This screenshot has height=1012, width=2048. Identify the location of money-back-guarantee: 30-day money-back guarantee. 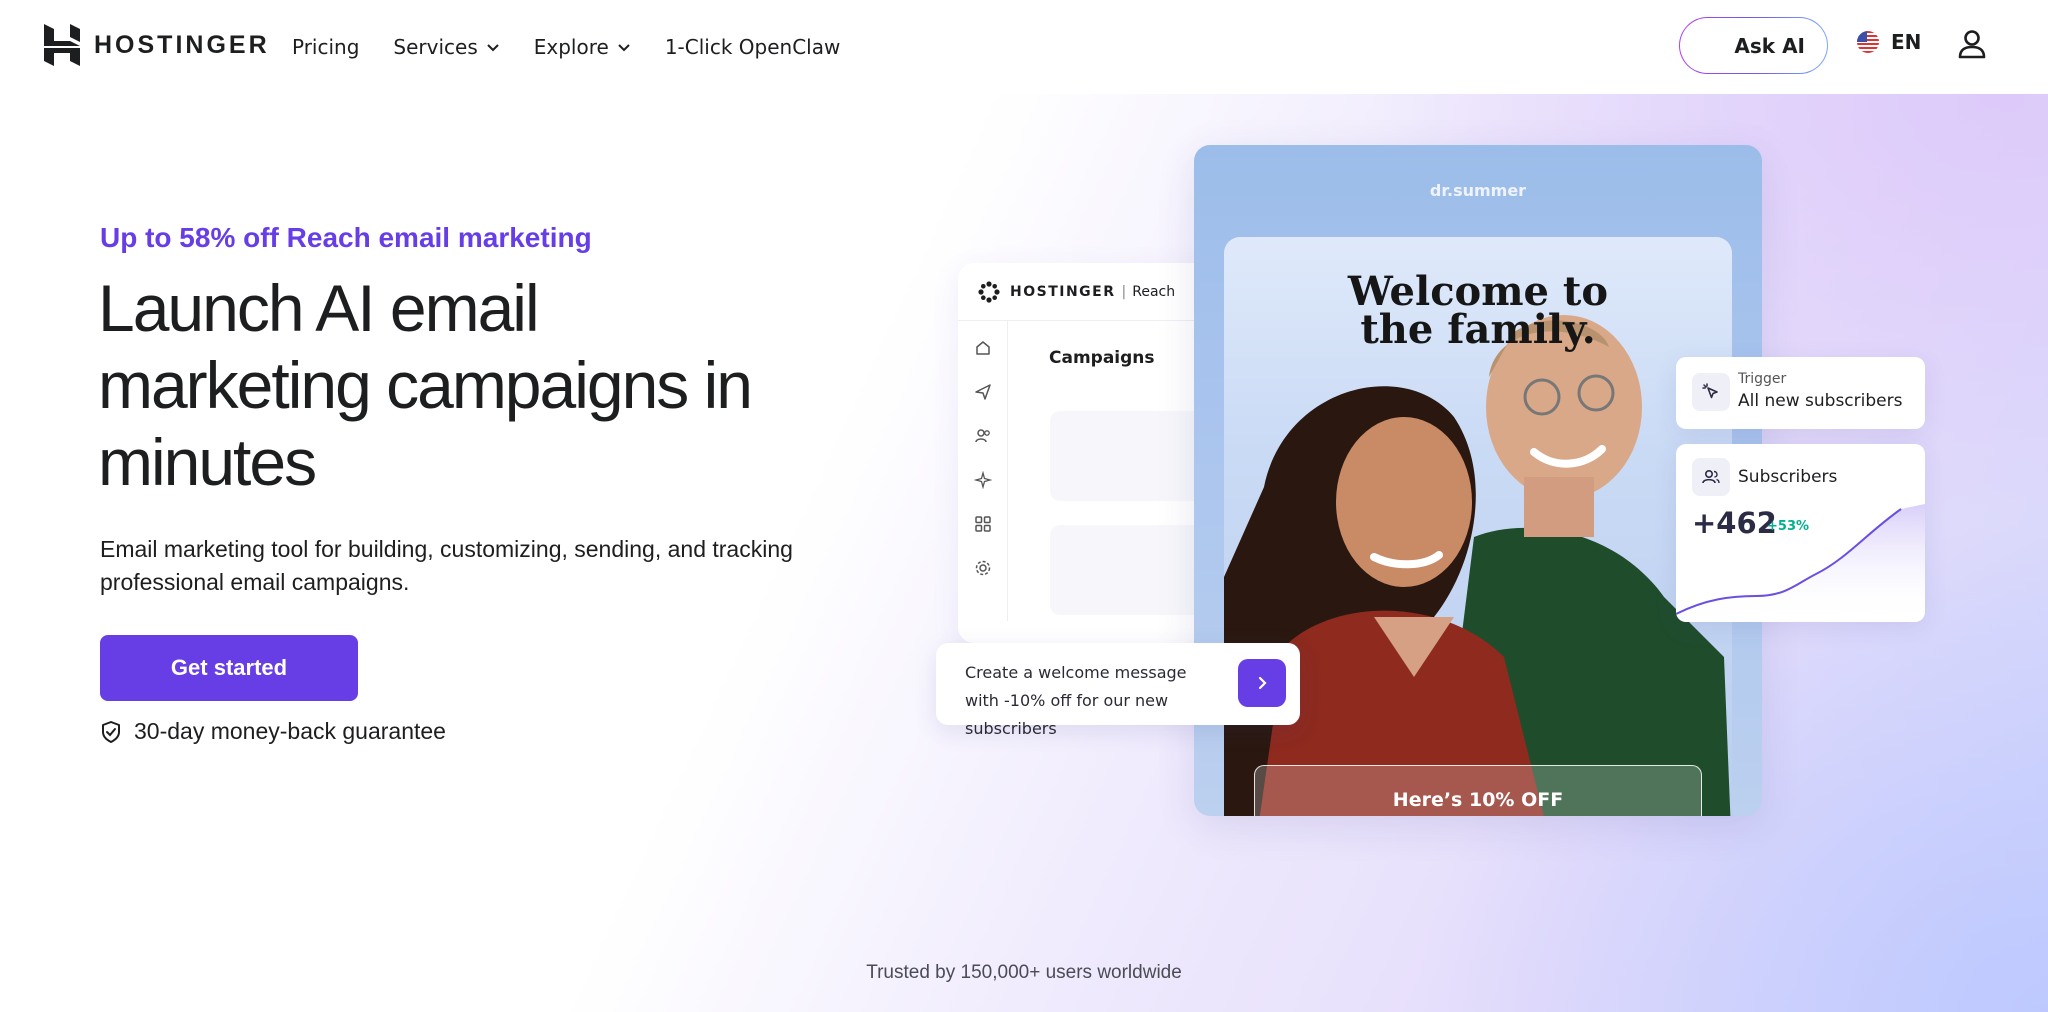
(273, 731).